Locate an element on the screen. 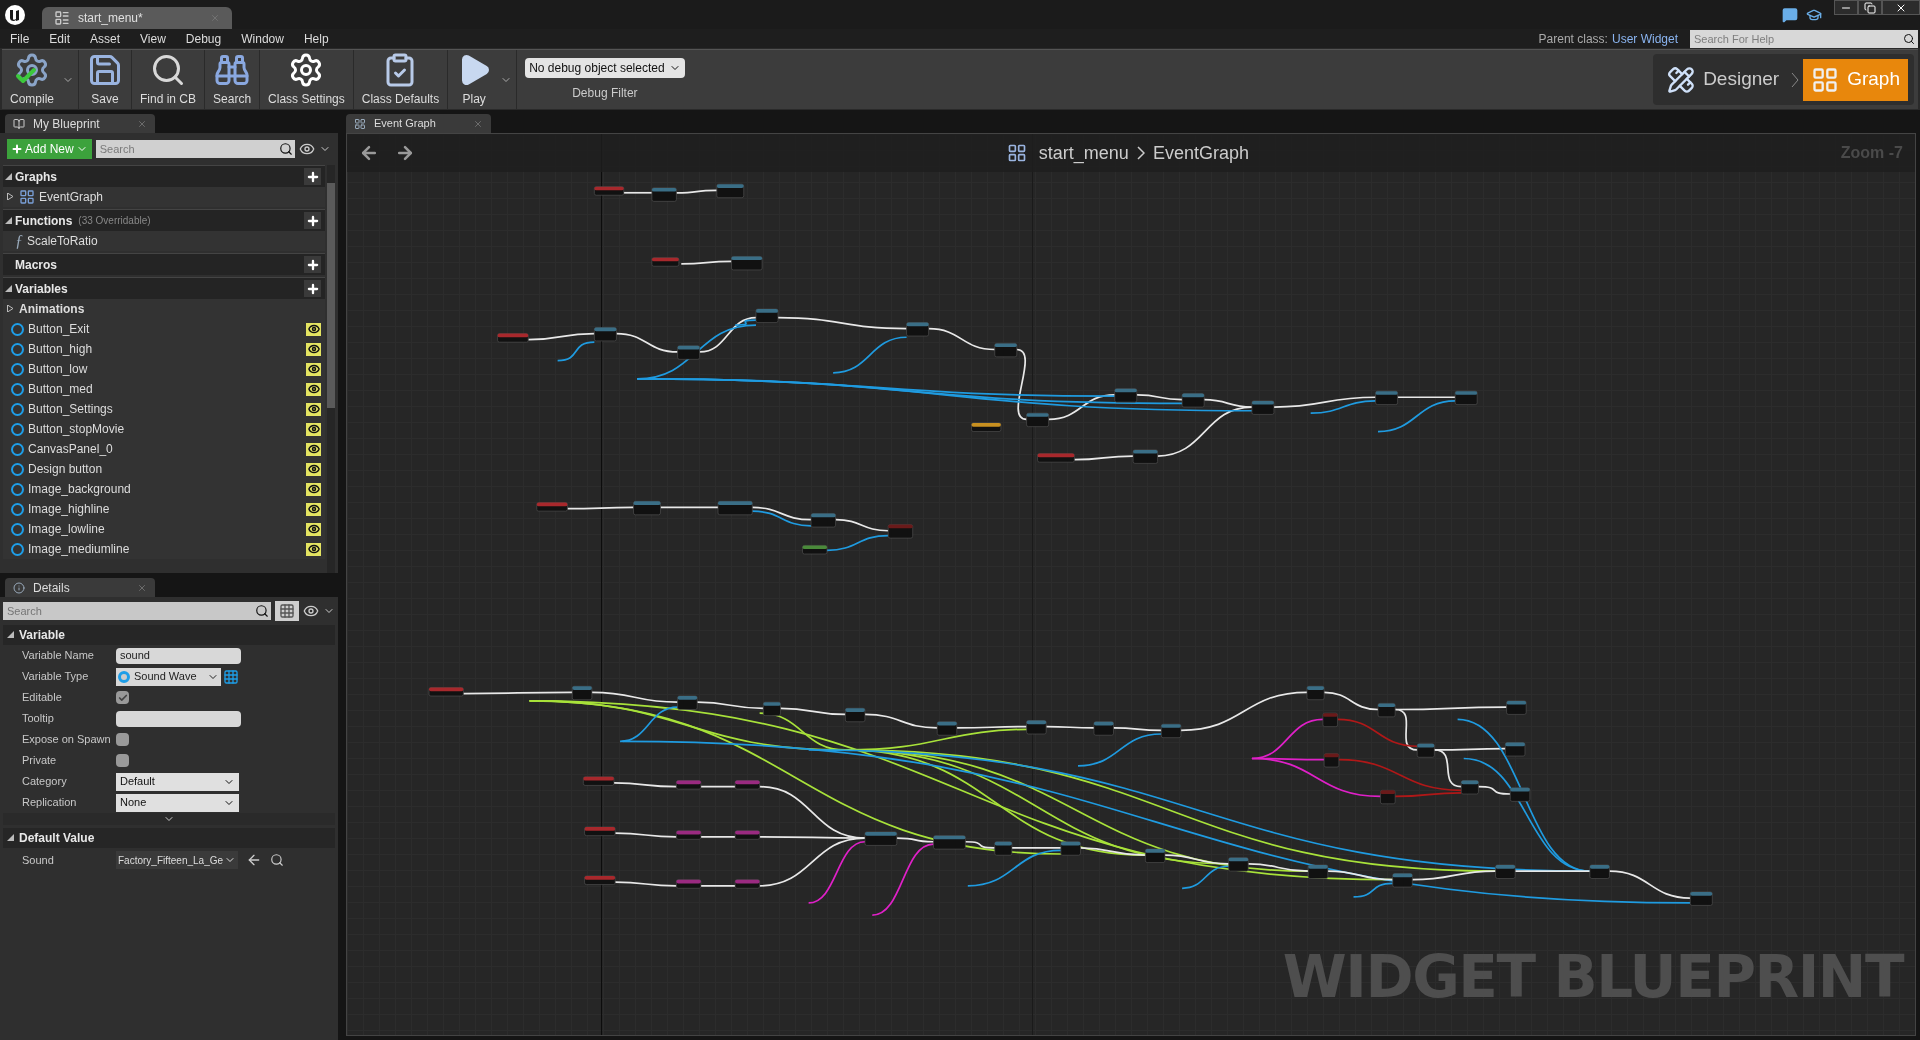 The width and height of the screenshot is (1920, 1040). toolbar-button: Save is located at coordinates (105, 79).